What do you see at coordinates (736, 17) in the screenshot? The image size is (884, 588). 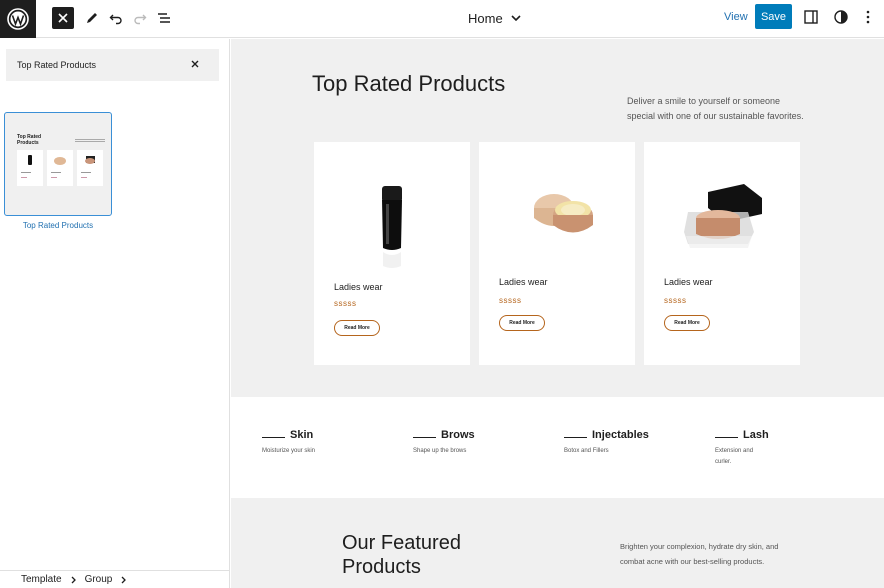 I see `view-button: View` at bounding box center [736, 17].